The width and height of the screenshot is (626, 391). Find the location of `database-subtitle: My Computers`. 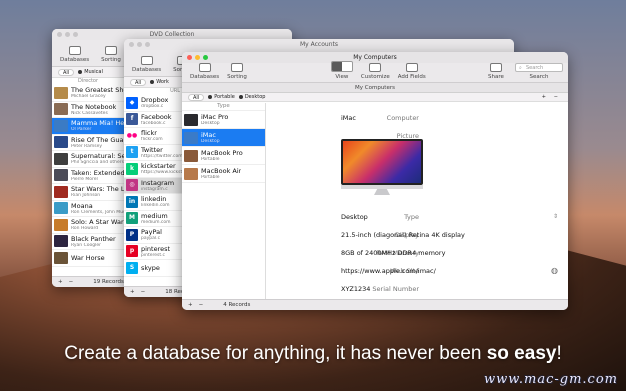

database-subtitle: My Computers is located at coordinates (375, 88).